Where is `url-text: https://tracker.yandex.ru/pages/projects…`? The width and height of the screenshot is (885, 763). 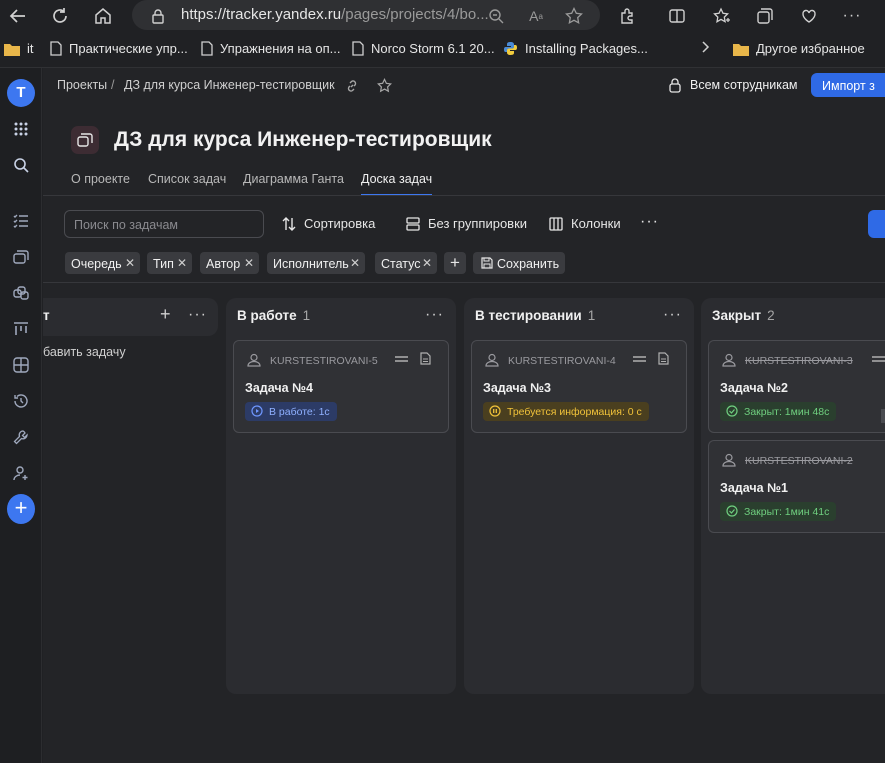 url-text: https://tracker.yandex.ru/pages/projects… is located at coordinates (335, 14).